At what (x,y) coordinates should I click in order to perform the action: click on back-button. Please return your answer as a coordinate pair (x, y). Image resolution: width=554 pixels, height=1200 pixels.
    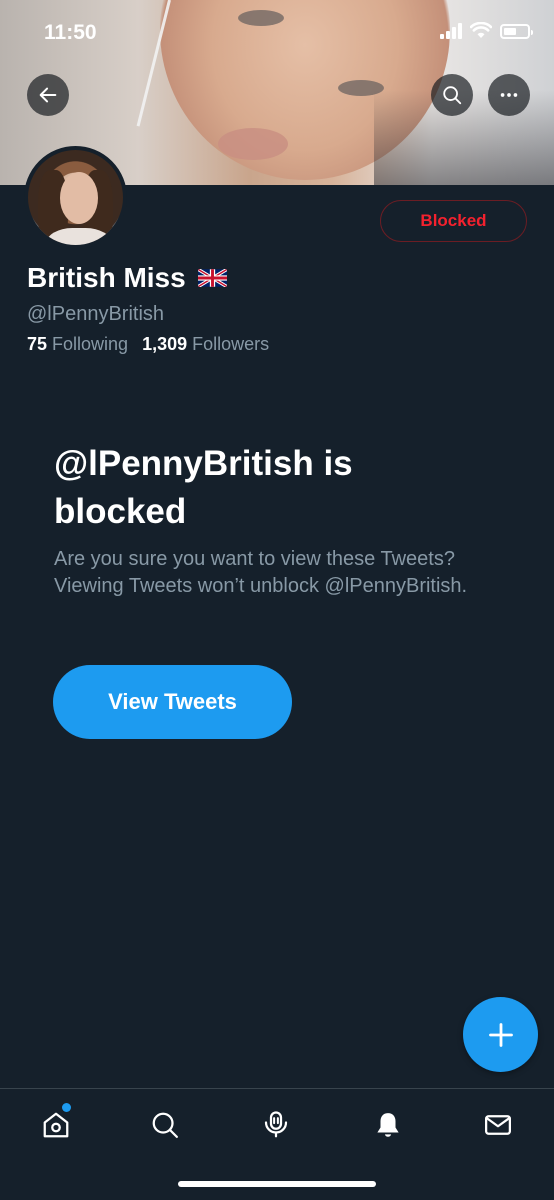
    Looking at the image, I should click on (48, 95).